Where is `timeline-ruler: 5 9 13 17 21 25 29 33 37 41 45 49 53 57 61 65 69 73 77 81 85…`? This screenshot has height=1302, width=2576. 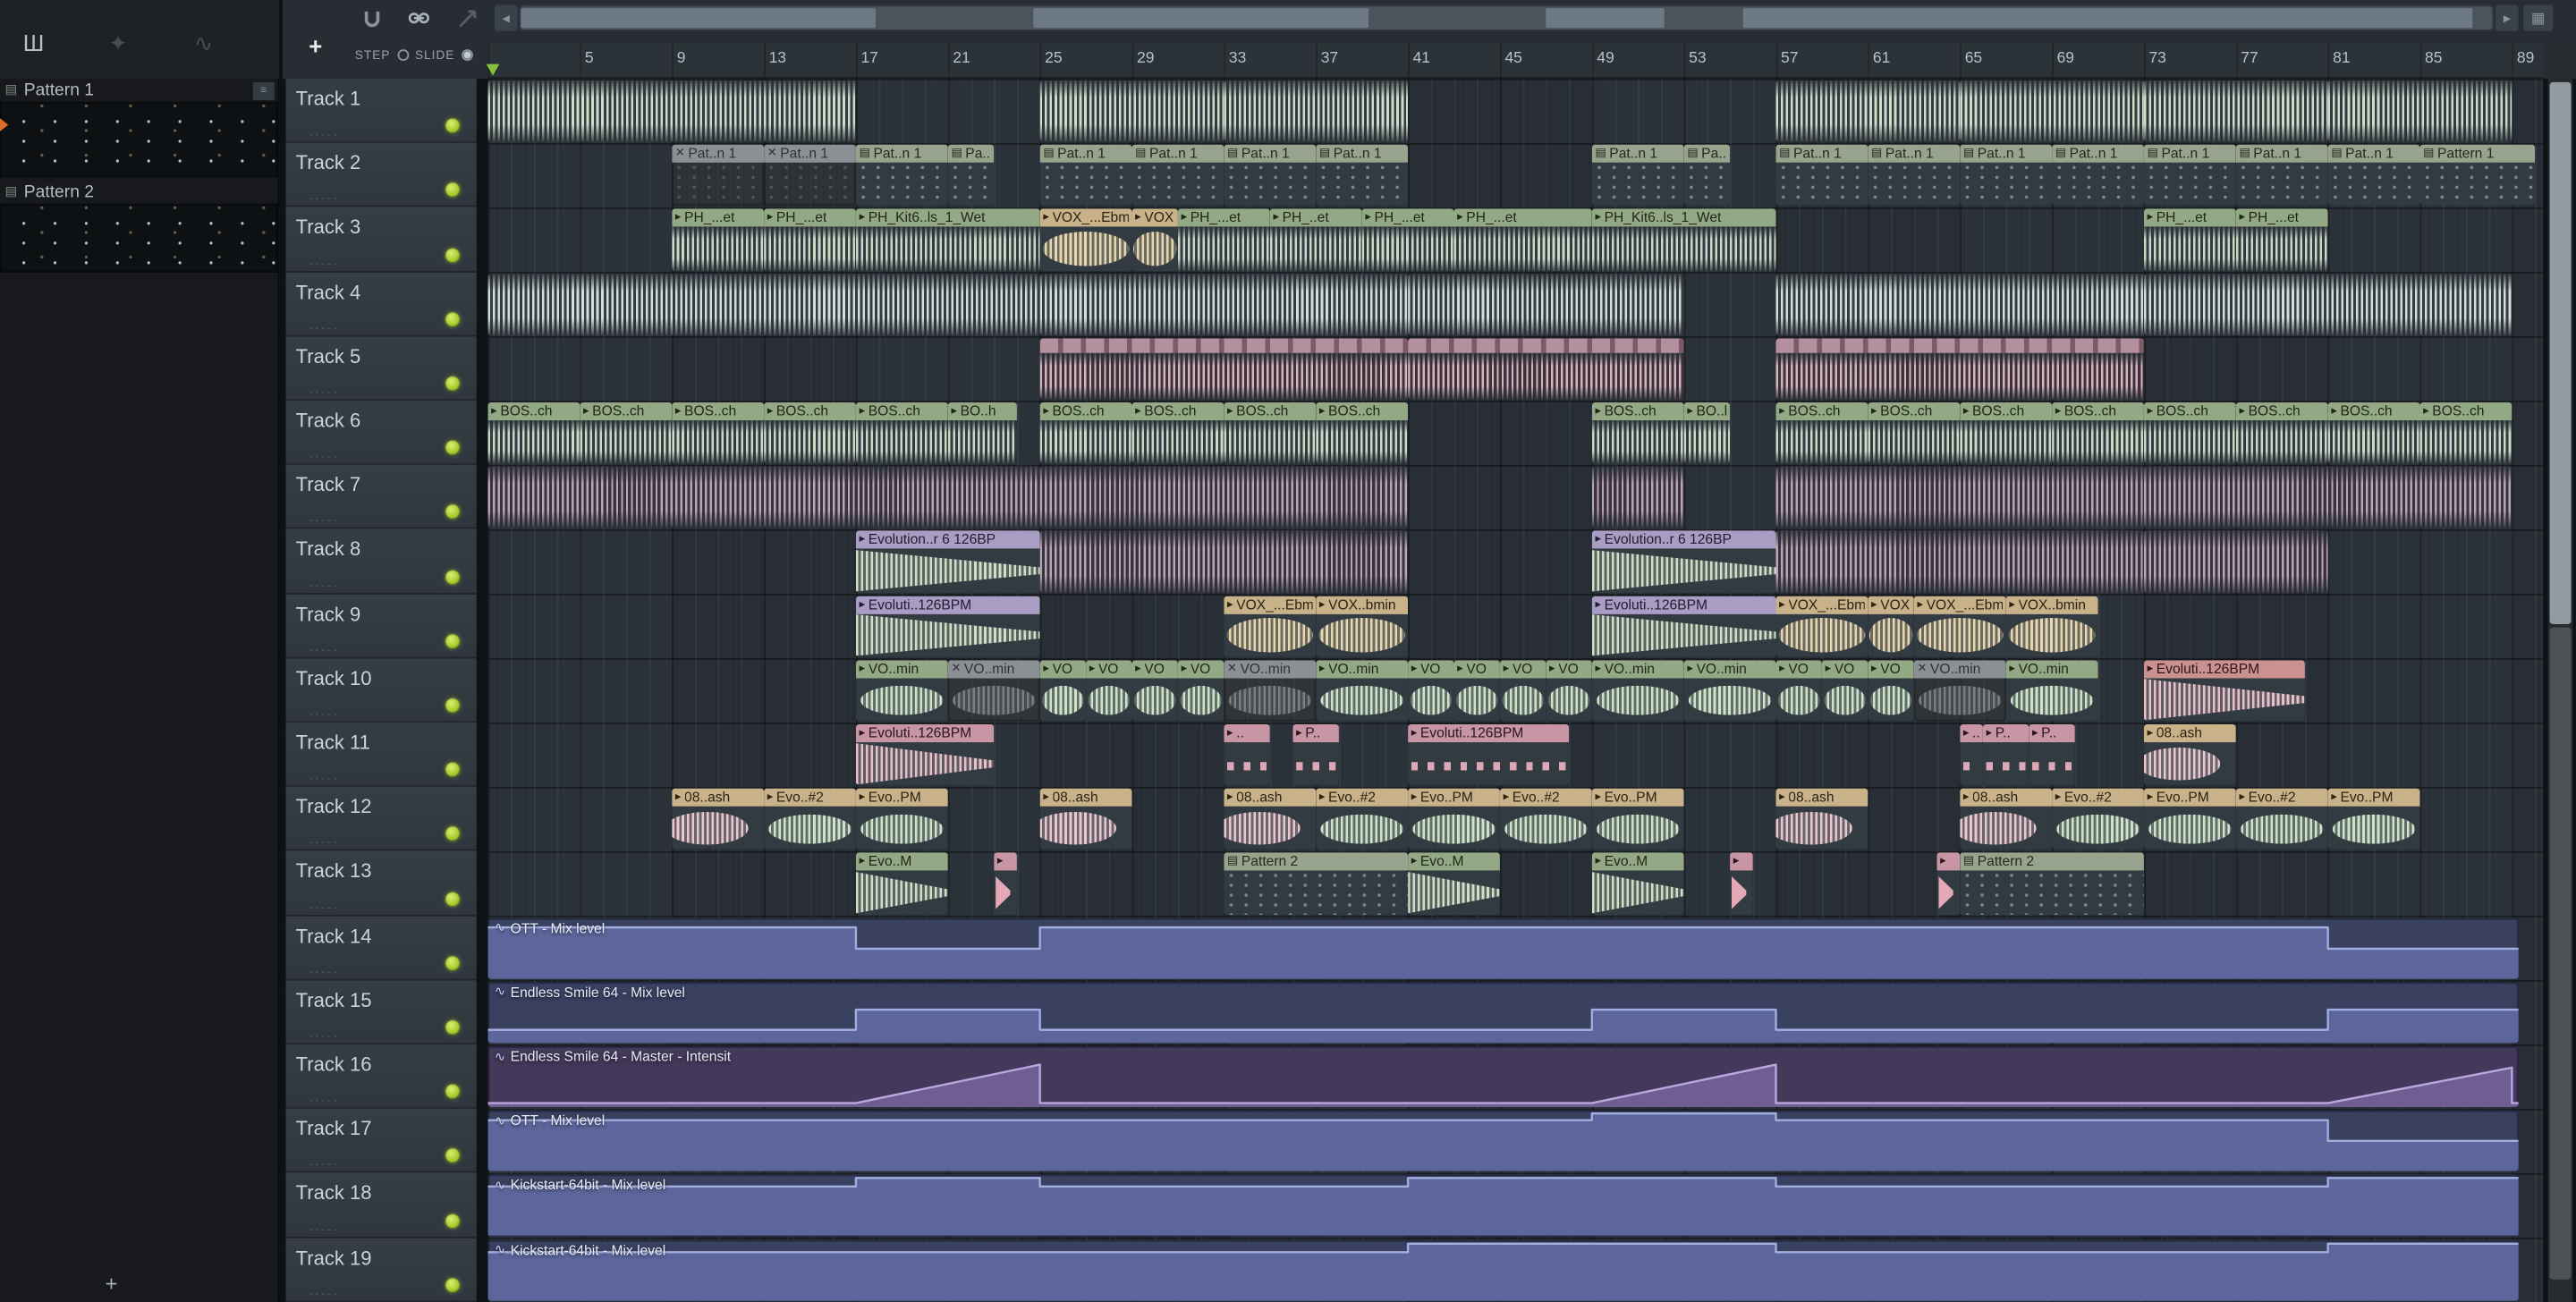 timeline-ruler: 5 9 13 17 21 25 29 33 37 41 45 49 53 57 61 65 69 73 77 81 85… is located at coordinates (1515, 61).